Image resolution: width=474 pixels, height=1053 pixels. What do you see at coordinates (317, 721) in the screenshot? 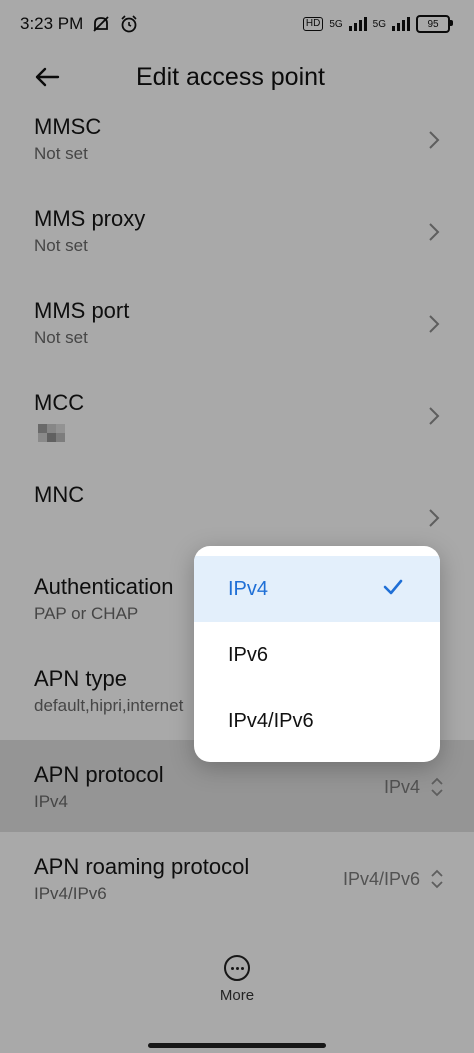
I see `option-ipv4-ipv6: IPv4/IPv6` at bounding box center [317, 721].